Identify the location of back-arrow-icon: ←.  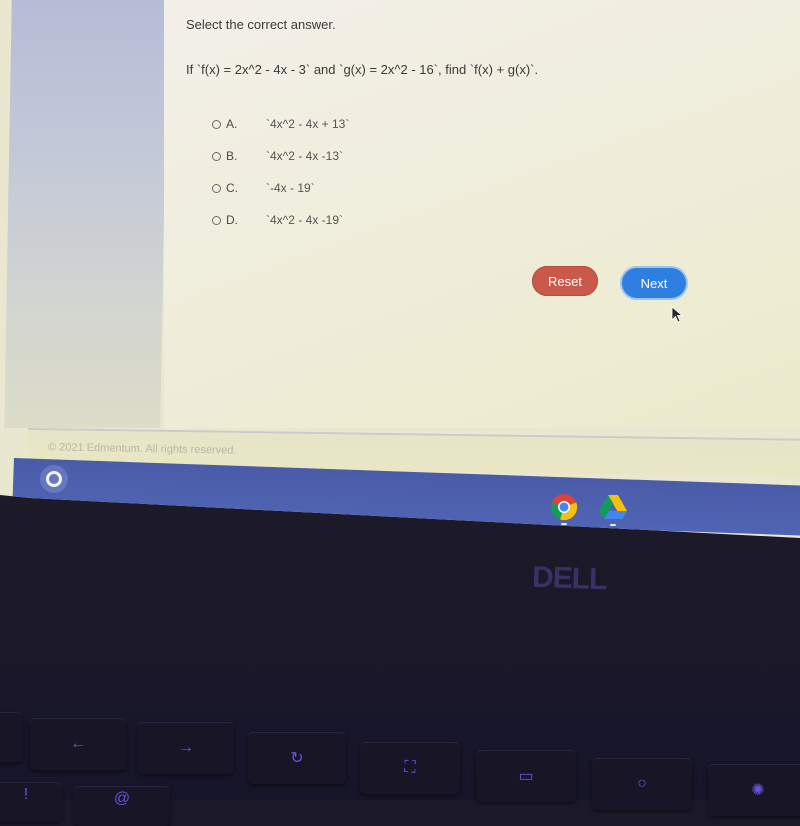
(78, 743).